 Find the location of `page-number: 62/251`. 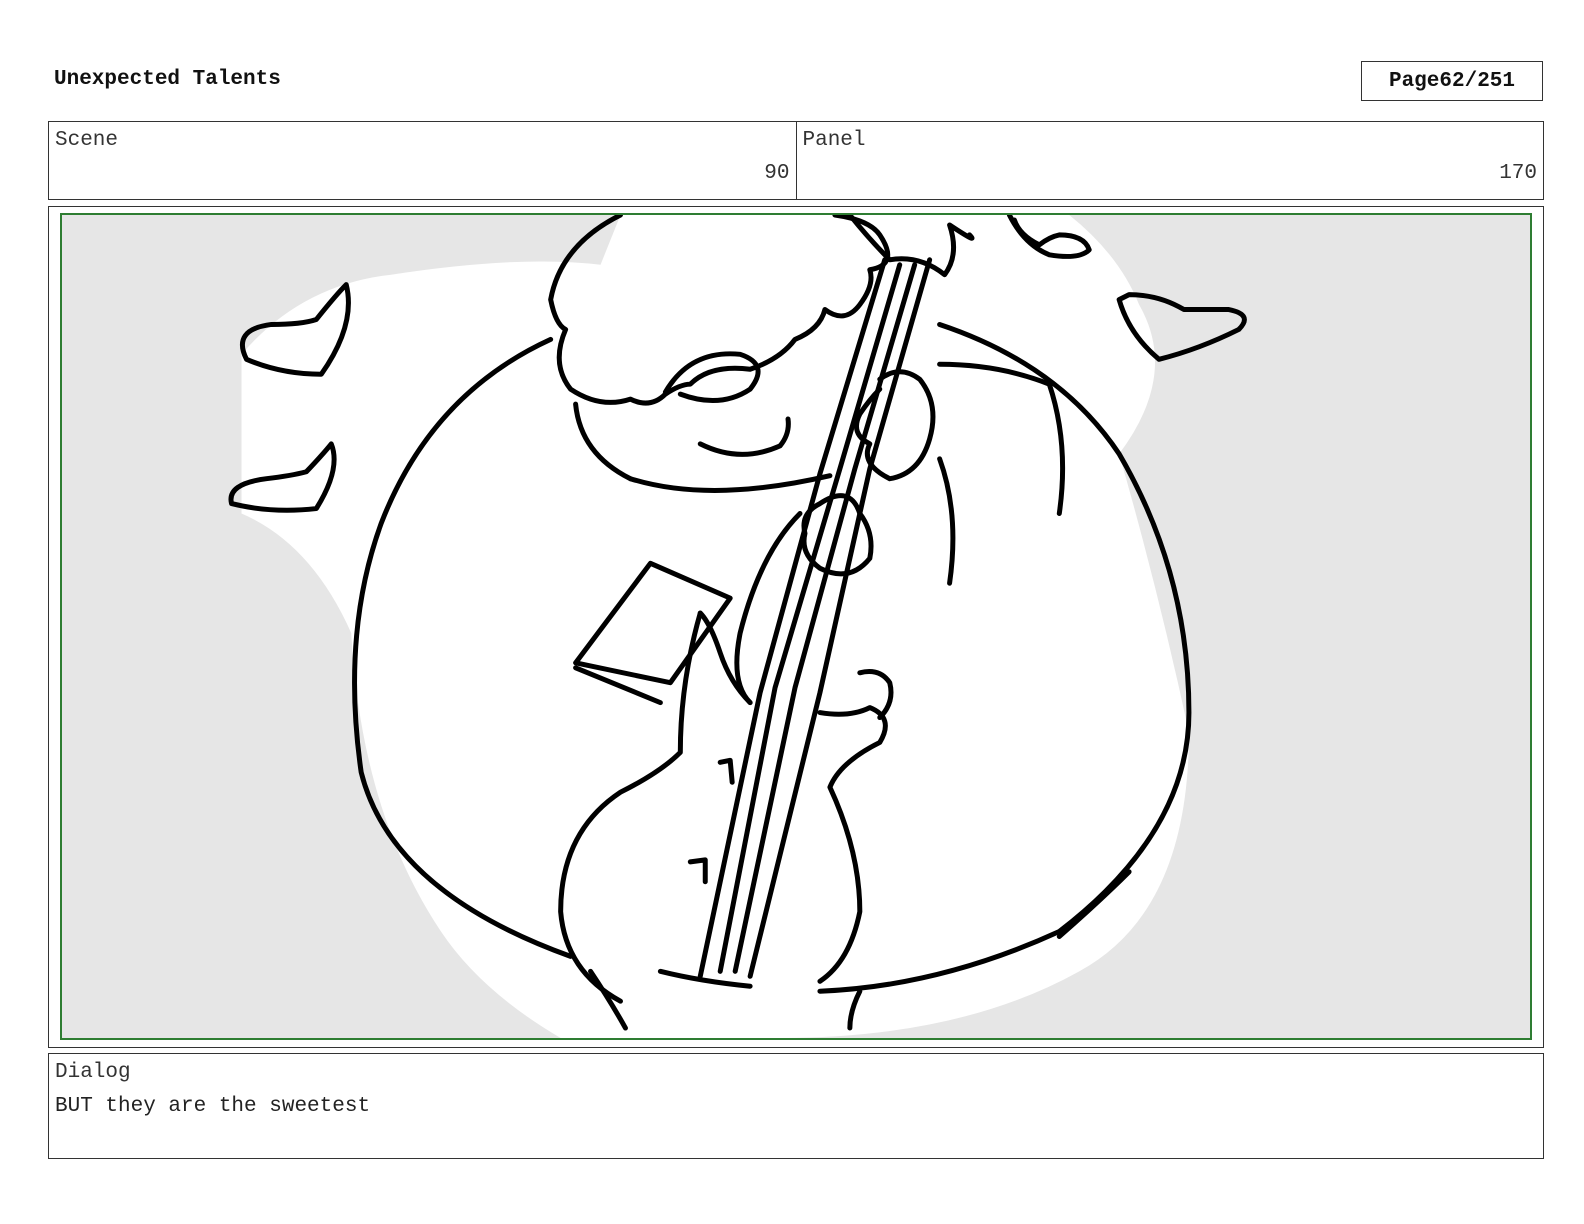

page-number: 62/251 is located at coordinates (1477, 81).